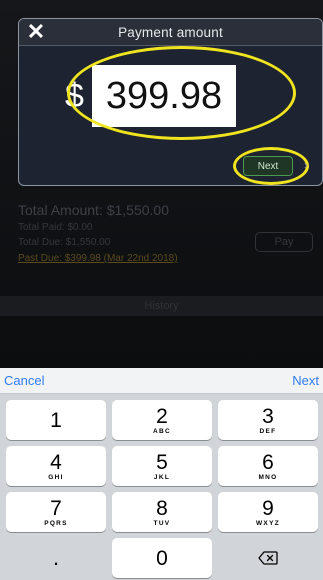  What do you see at coordinates (268, 477) in the screenshot?
I see `key-letters: MNO` at bounding box center [268, 477].